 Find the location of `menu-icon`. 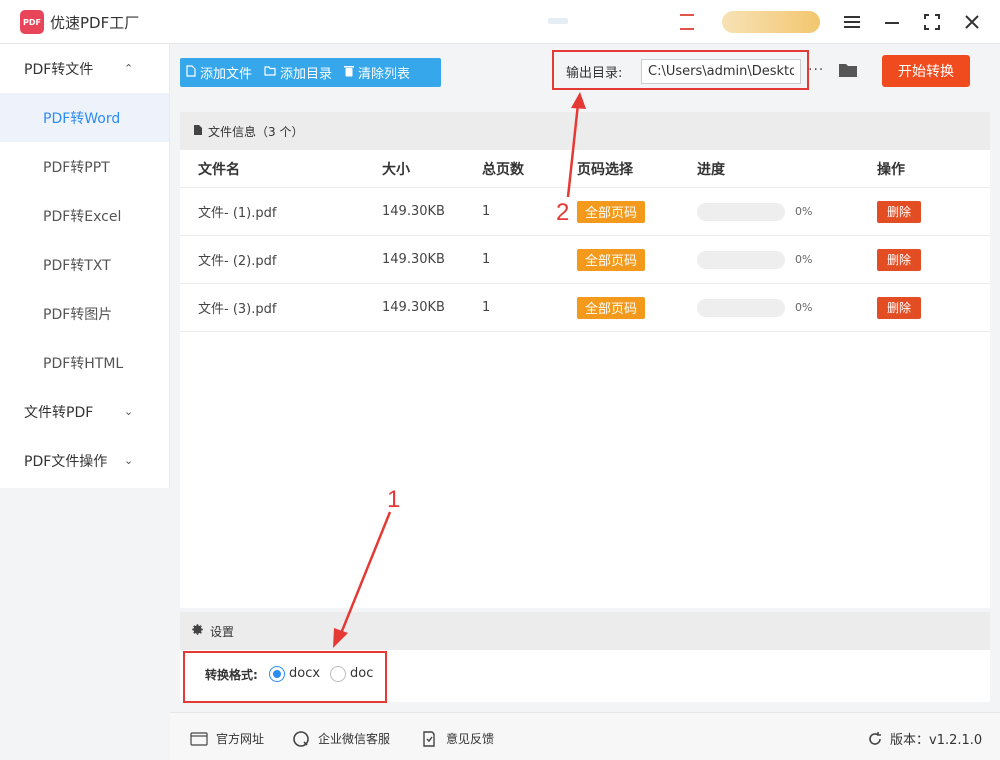

menu-icon is located at coordinates (852, 22).